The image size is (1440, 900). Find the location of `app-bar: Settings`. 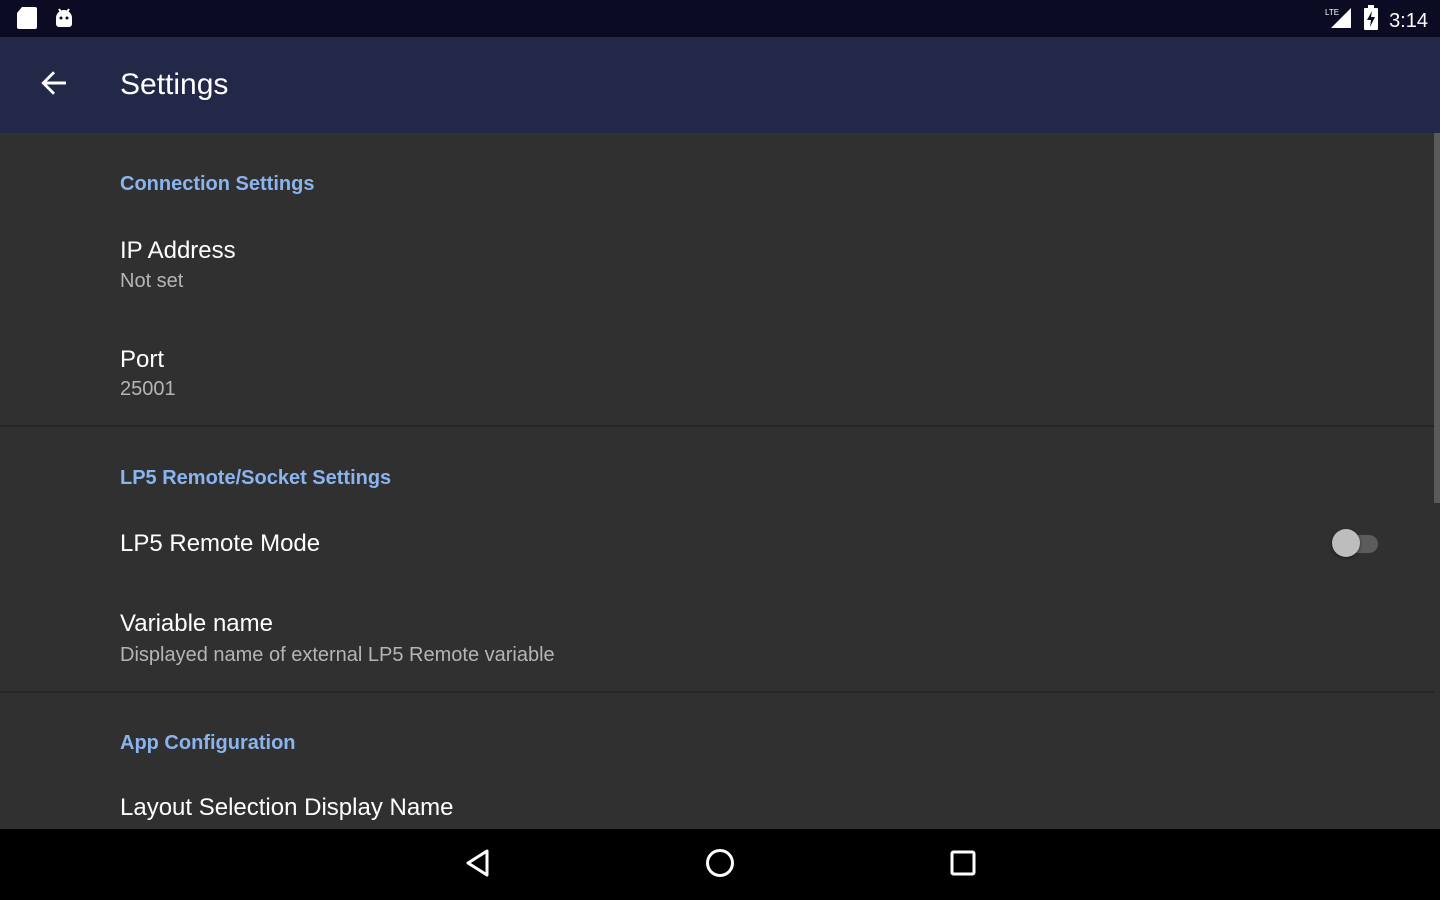

app-bar: Settings is located at coordinates (720, 85).